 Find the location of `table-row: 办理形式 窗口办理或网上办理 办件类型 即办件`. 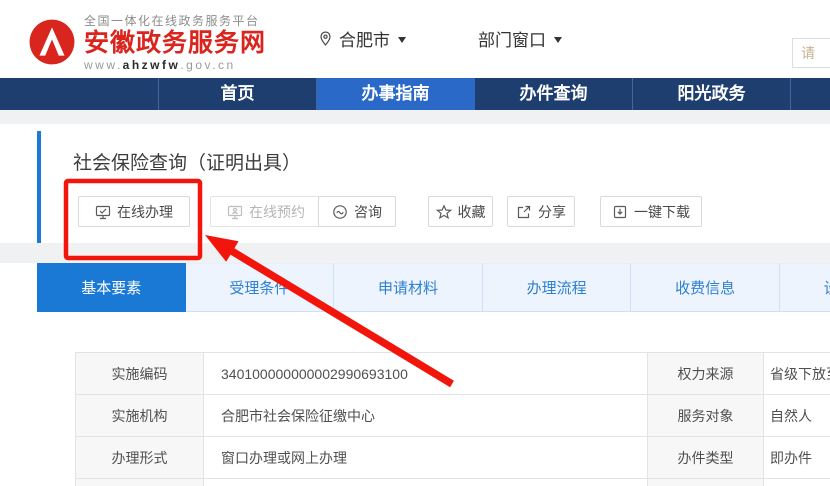

table-row: 办理形式 窗口办理或网上办理 办件类型 即办件 is located at coordinates (453, 458).